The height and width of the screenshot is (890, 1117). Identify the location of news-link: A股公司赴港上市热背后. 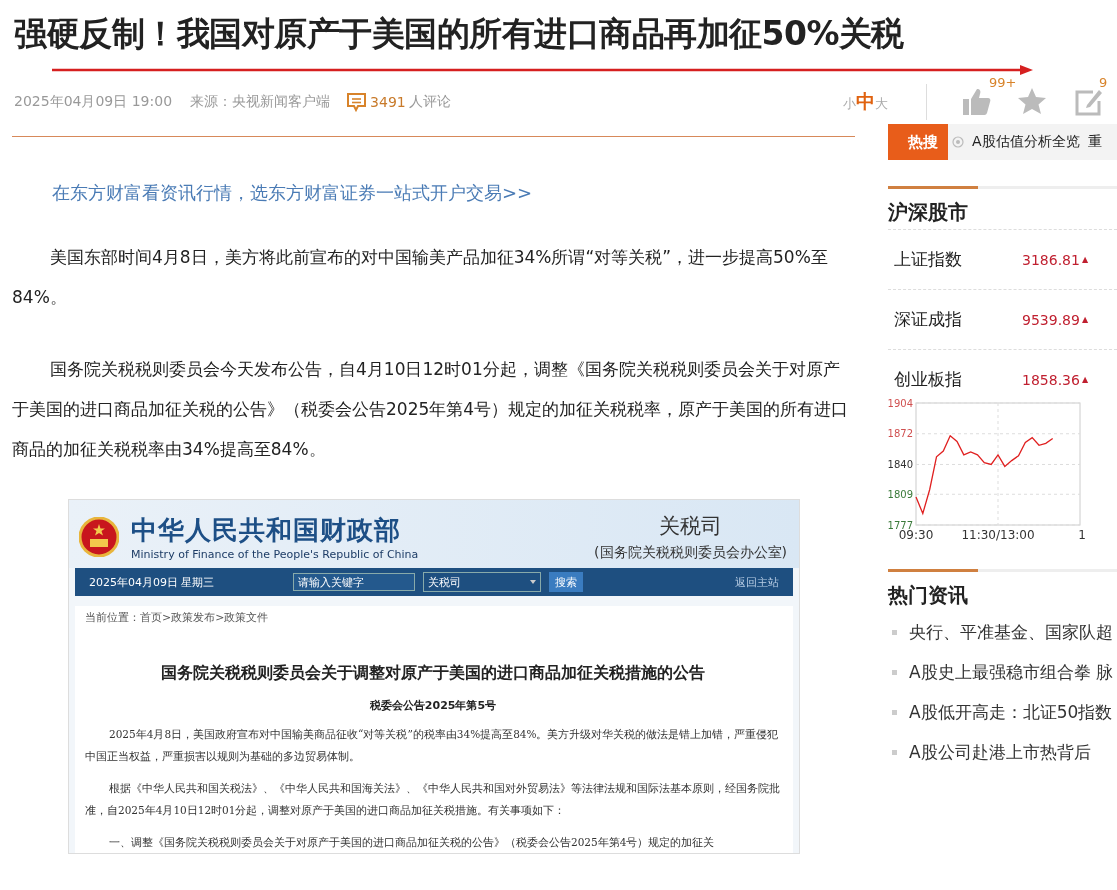
(1000, 752).